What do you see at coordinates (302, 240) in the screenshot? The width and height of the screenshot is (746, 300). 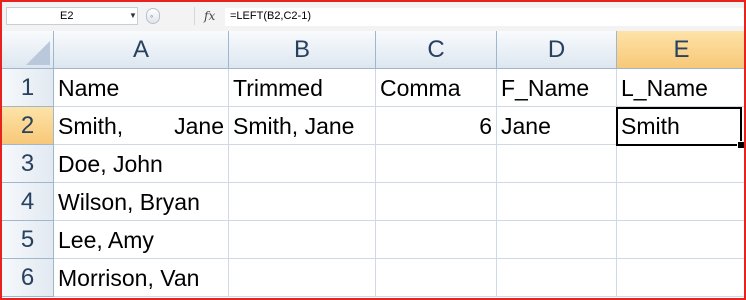 I see `cell-b5` at bounding box center [302, 240].